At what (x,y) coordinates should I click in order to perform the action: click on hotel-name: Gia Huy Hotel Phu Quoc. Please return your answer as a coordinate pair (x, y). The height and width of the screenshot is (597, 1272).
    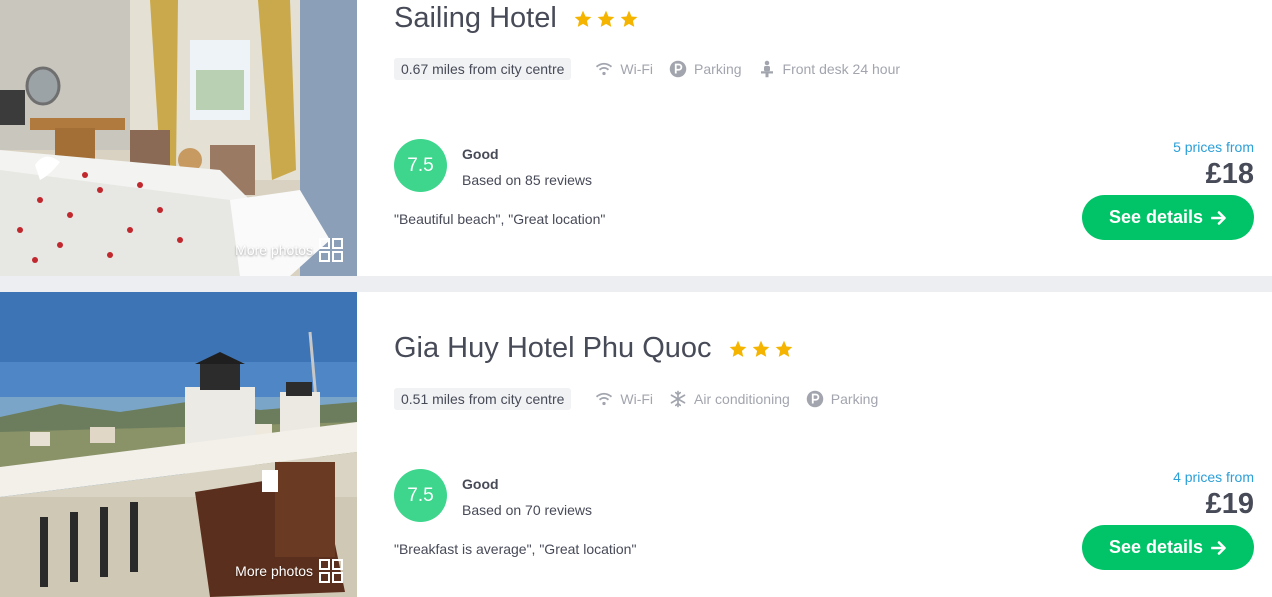
    Looking at the image, I should click on (553, 348).